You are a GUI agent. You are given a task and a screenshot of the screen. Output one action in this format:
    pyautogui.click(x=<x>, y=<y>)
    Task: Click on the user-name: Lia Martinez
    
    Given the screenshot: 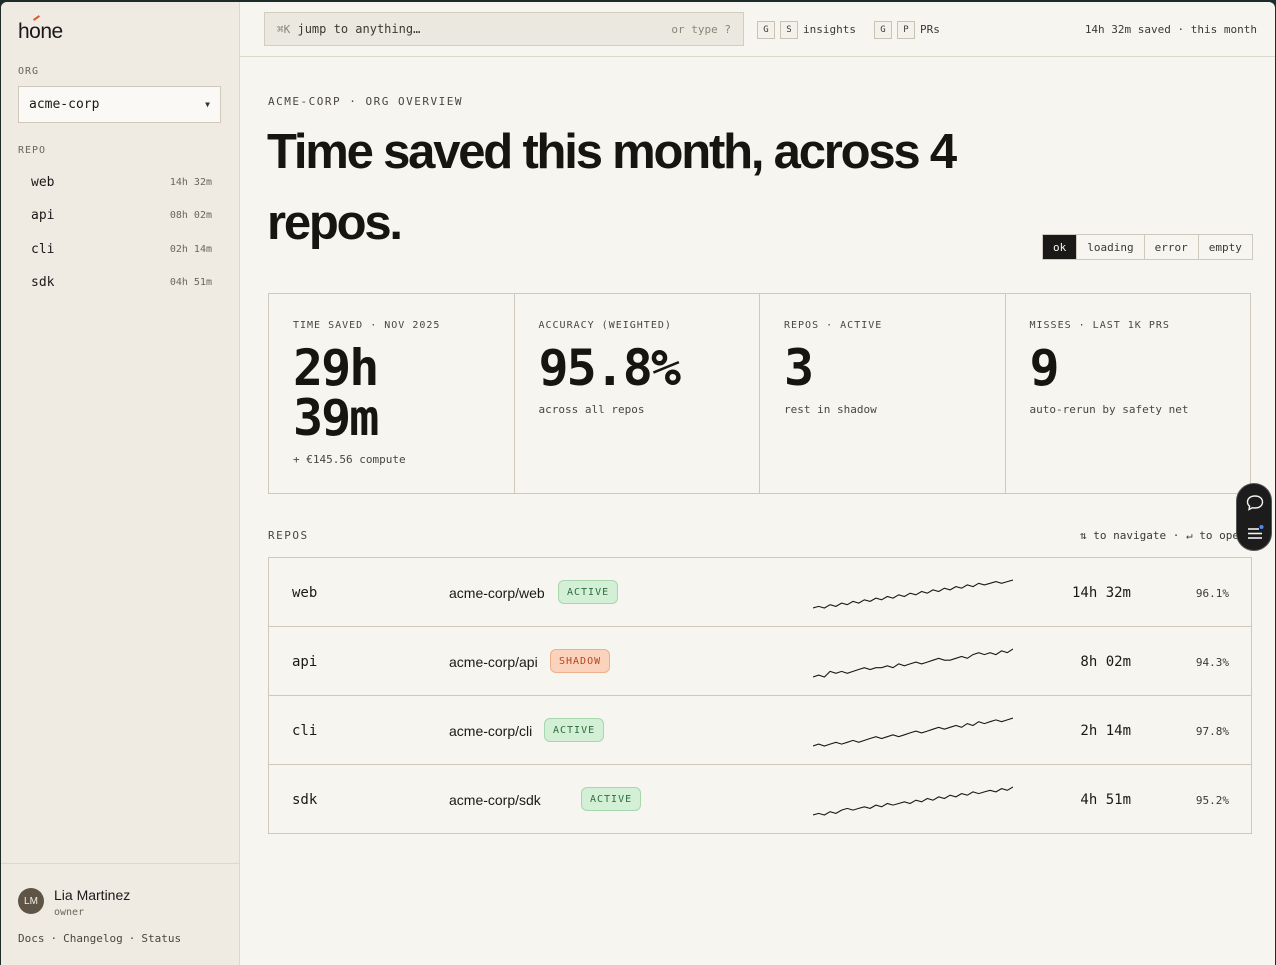 What is the action you would take?
    pyautogui.click(x=92, y=895)
    